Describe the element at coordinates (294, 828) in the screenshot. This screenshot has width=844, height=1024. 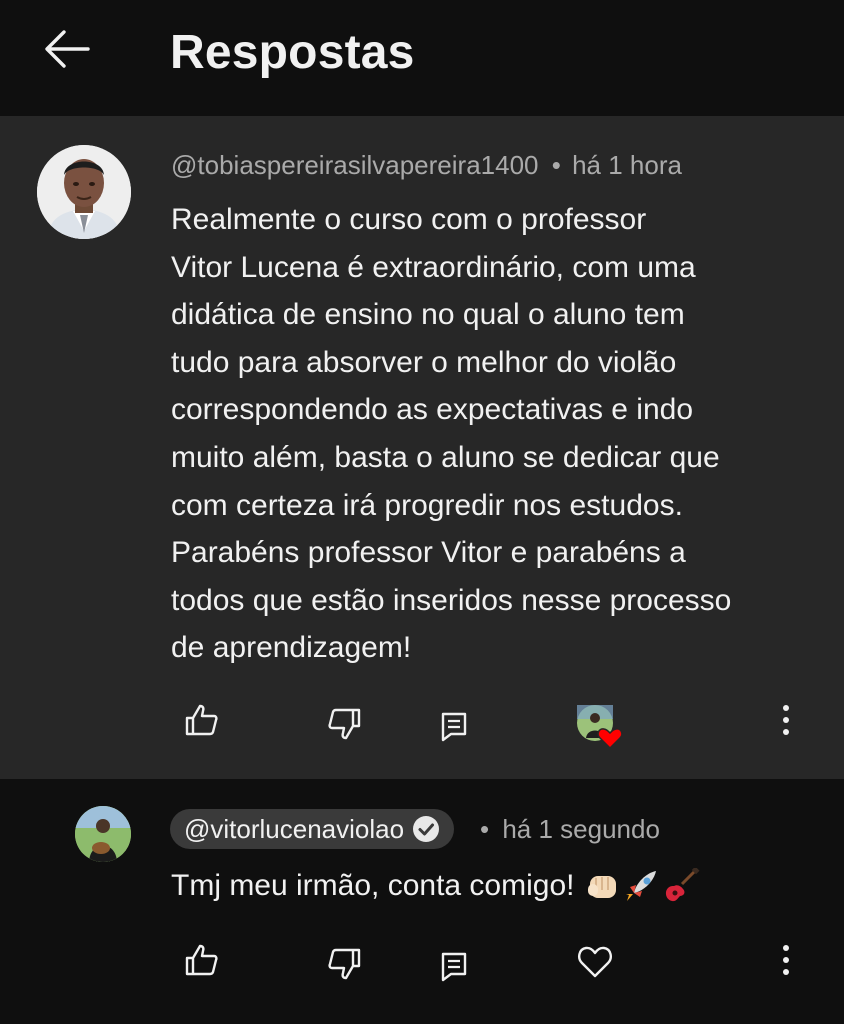
I see `author-handle: @vitorlucenaviolao` at that location.